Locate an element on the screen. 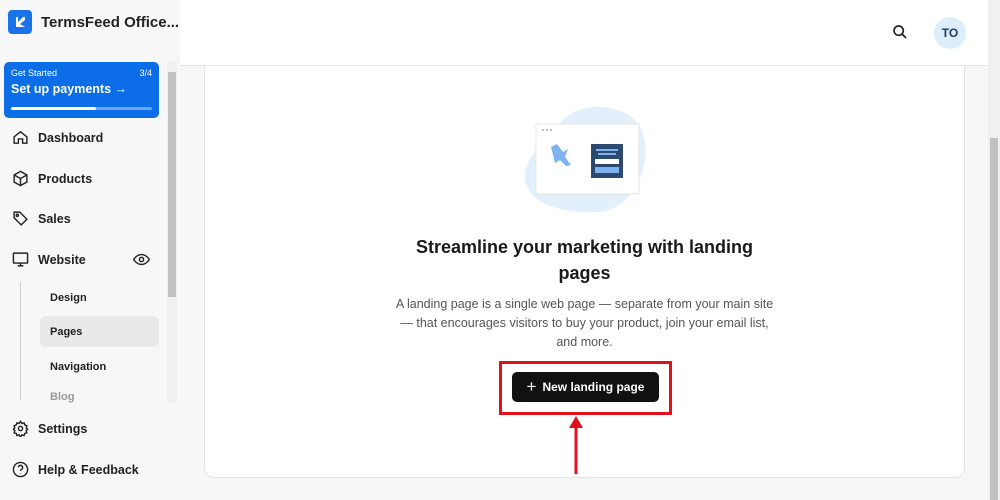  sidebar-item-website: Website is located at coordinates (82, 259).